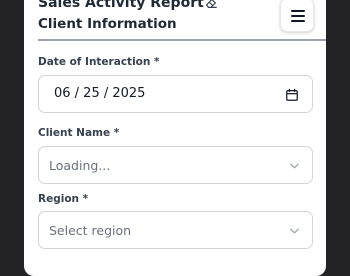 The image size is (350, 276). I want to click on date-label: Date of Interaction *, so click(99, 62).